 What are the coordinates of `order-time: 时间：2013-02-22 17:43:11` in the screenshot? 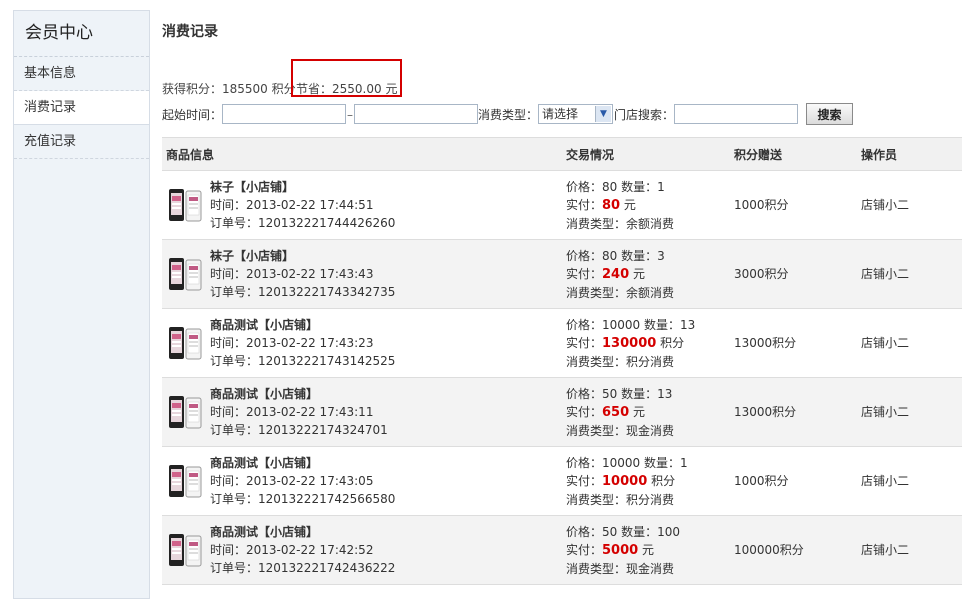 It's located at (292, 412).